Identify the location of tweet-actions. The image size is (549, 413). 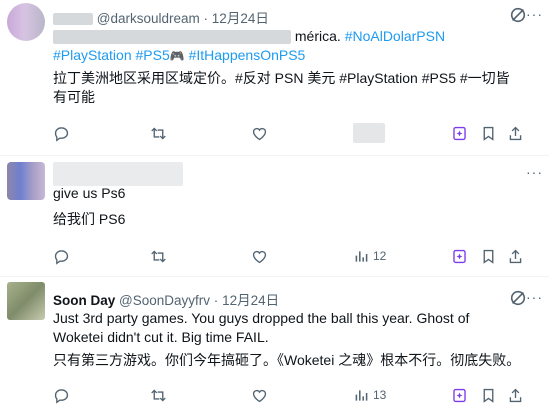
(293, 133).